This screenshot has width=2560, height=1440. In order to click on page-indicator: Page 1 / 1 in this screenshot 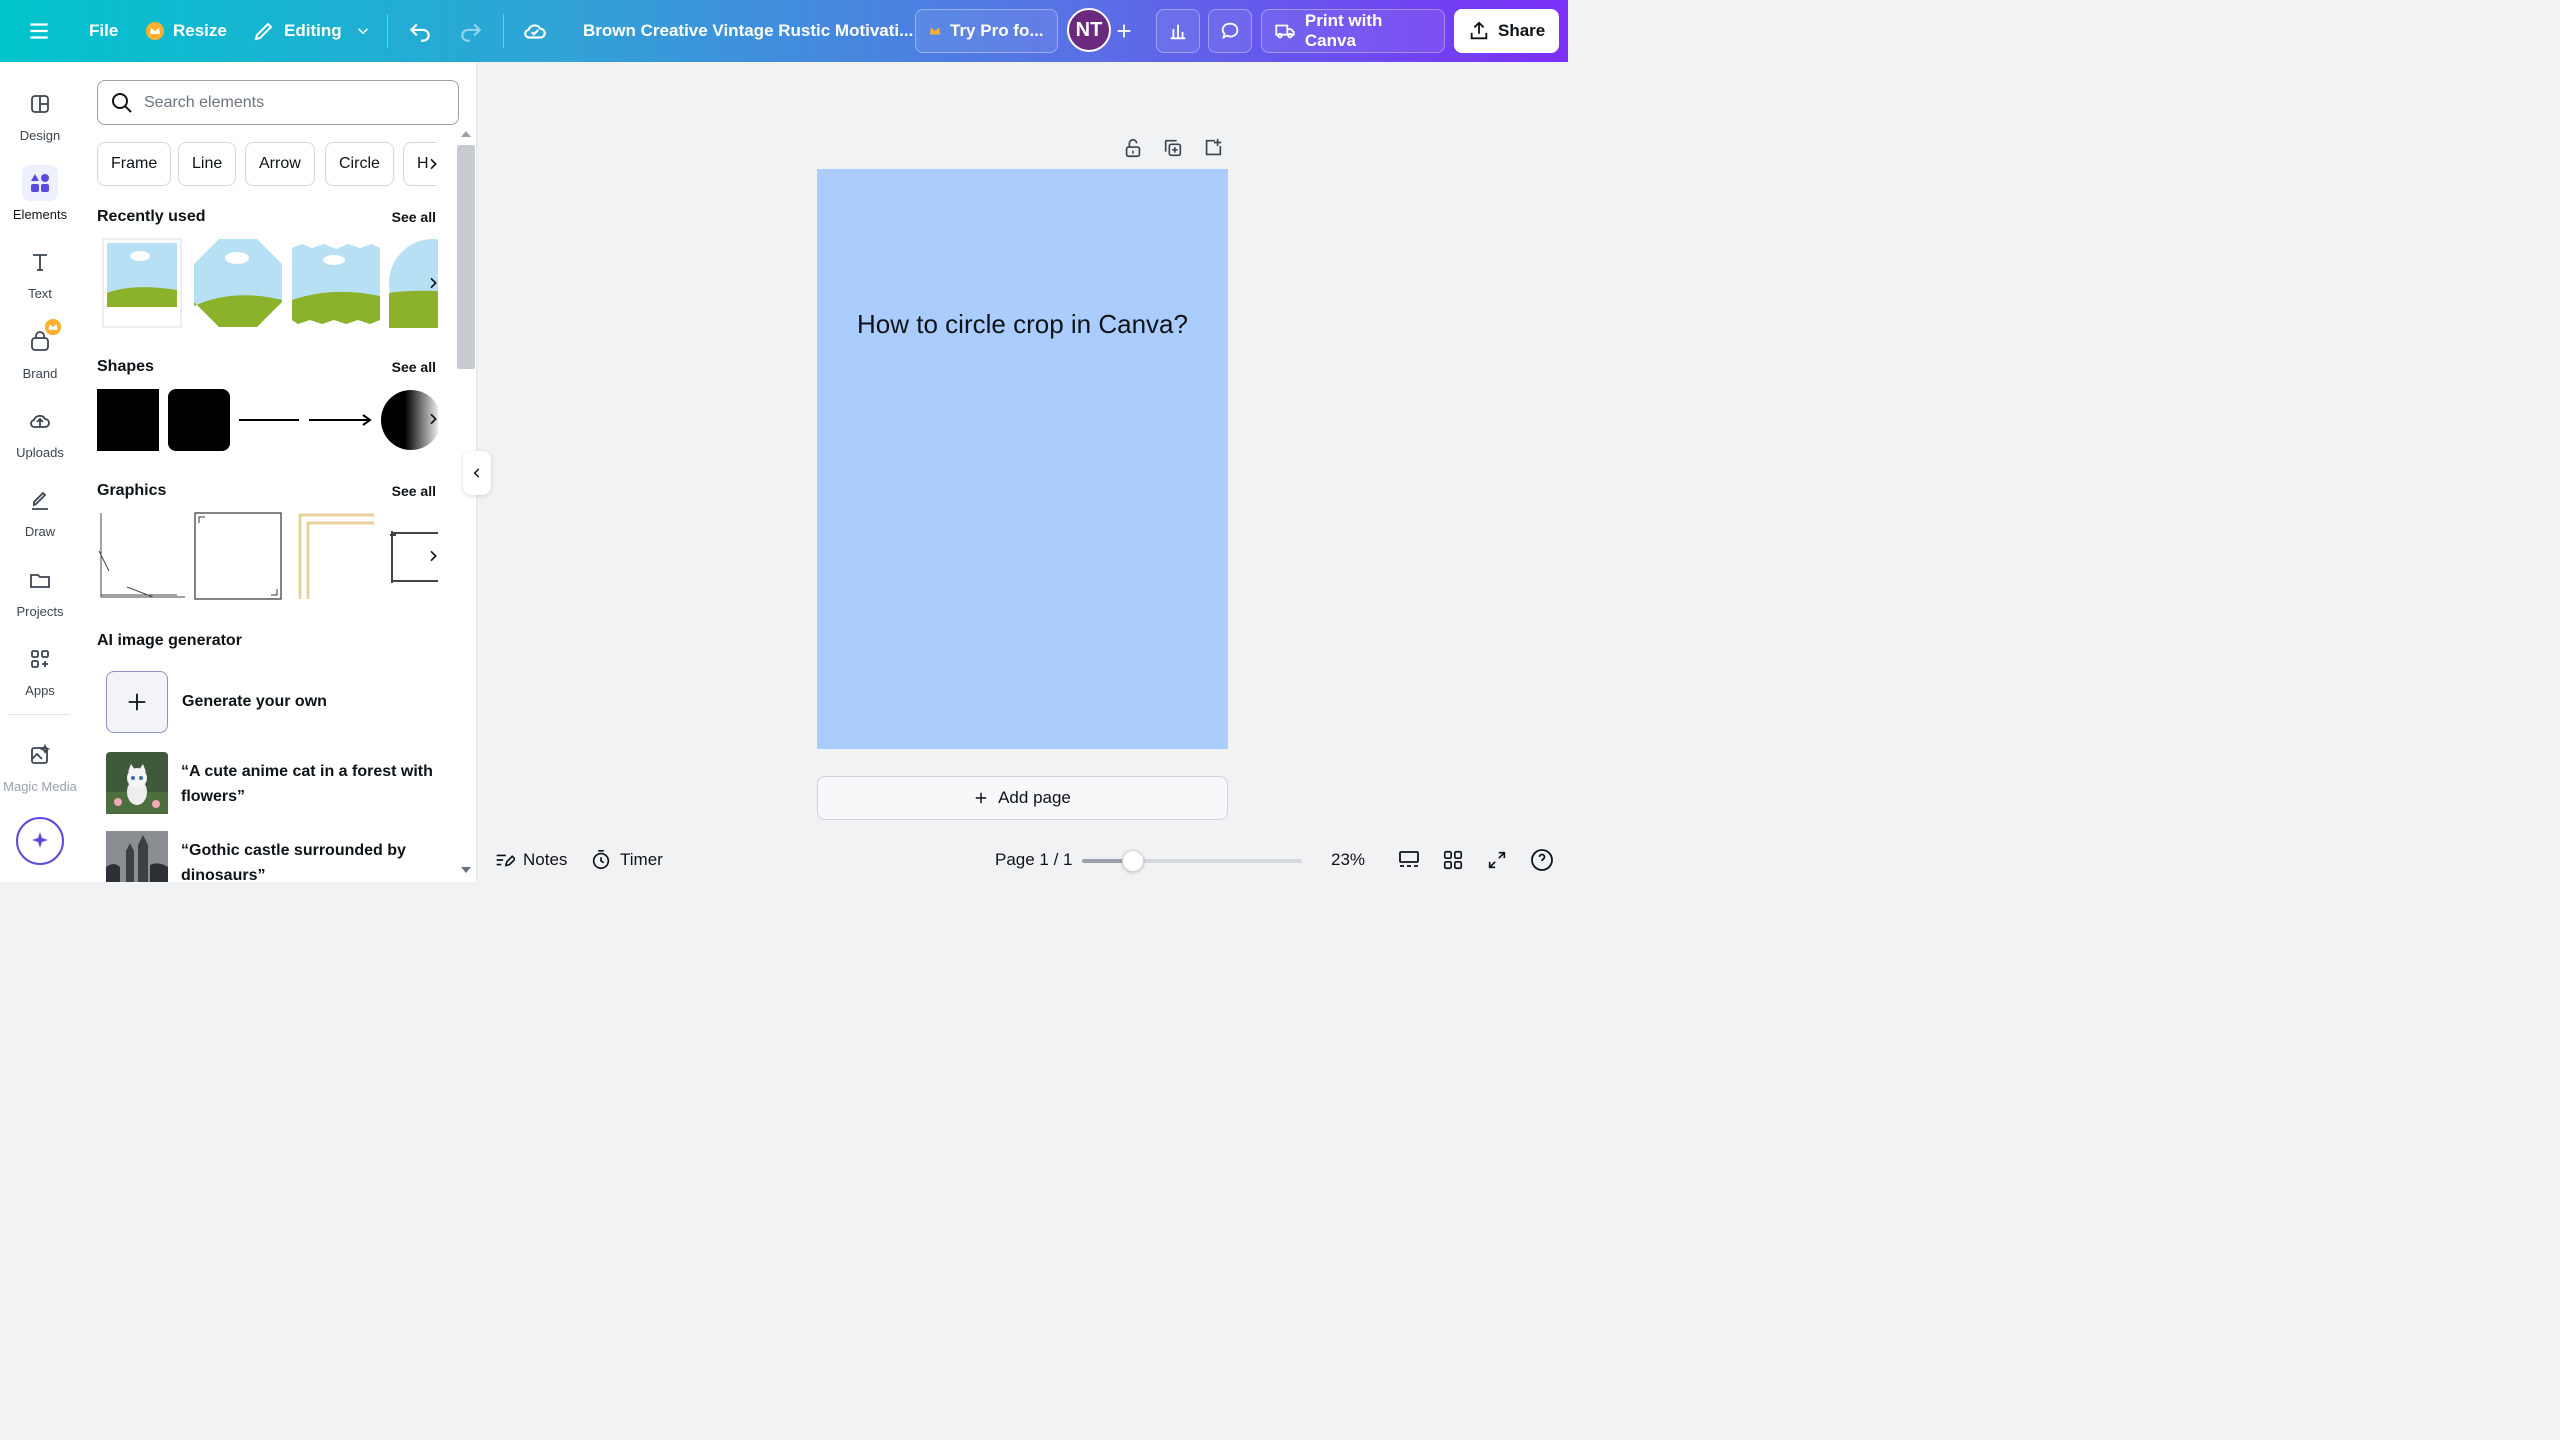, I will do `click(1034, 860)`.